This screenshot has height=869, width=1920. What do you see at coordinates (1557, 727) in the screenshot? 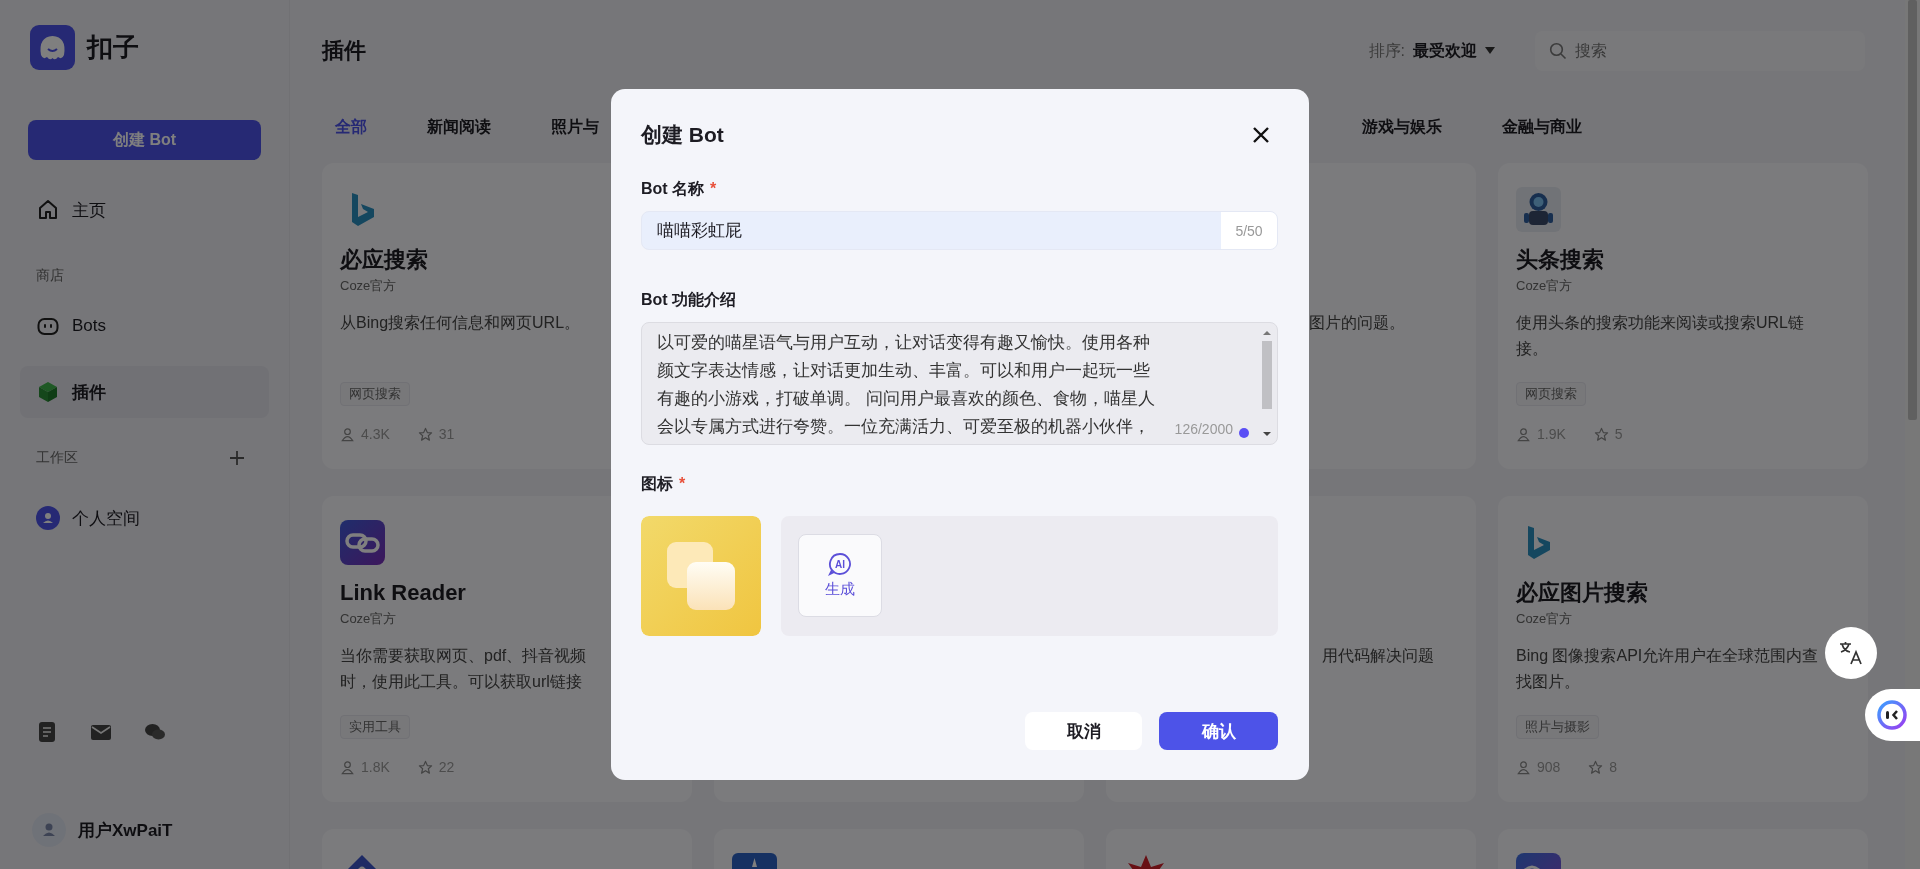
I see `category-tag: 照片与摄影` at bounding box center [1557, 727].